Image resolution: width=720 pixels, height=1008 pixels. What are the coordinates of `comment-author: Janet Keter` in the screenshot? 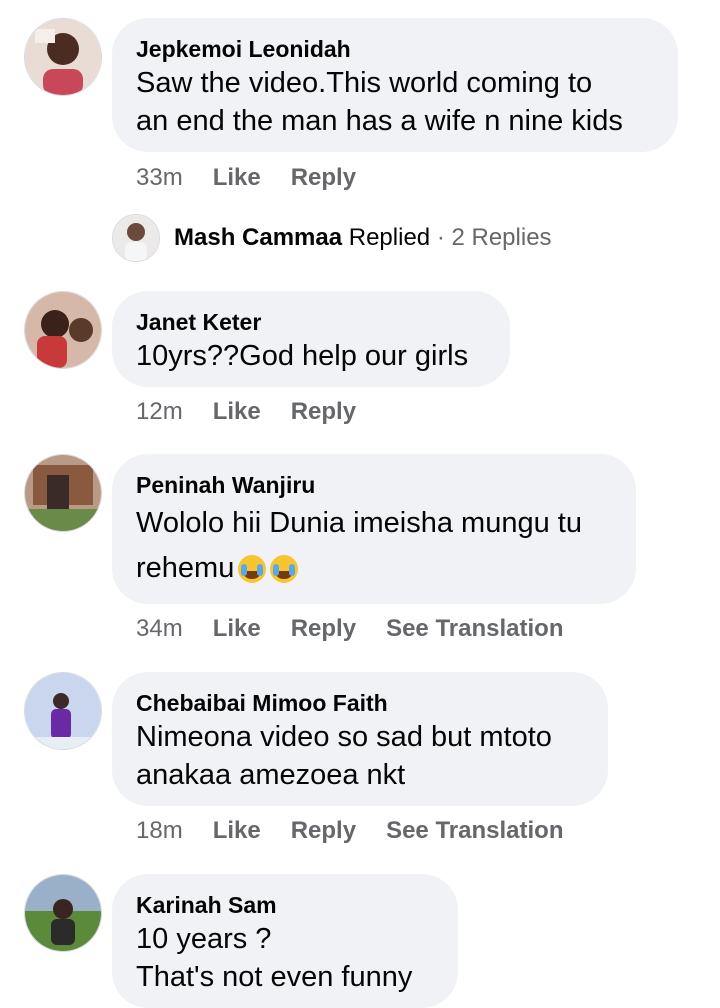 It's located at (311, 322).